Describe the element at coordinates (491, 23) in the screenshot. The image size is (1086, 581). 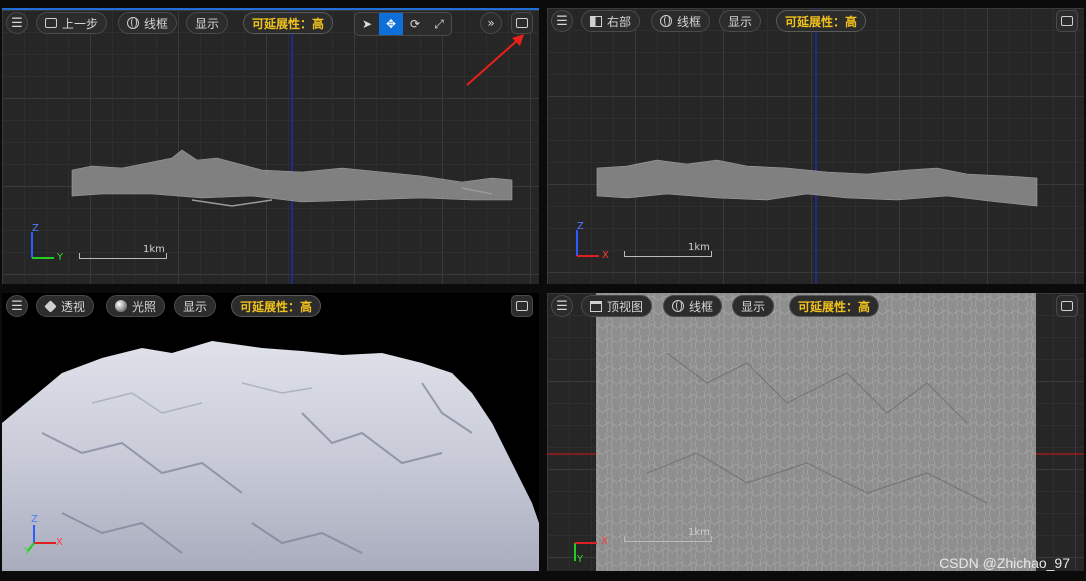
I see `double-chevron-icon: »` at that location.